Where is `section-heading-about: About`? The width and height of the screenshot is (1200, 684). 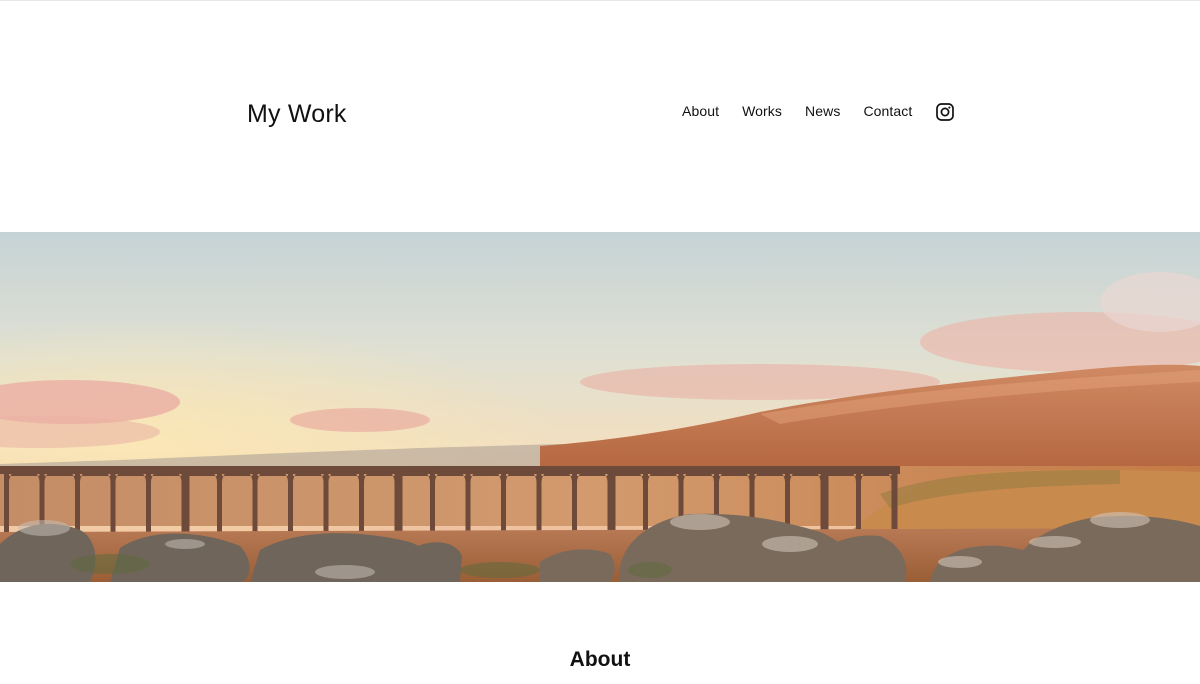
section-heading-about: About is located at coordinates (600, 659).